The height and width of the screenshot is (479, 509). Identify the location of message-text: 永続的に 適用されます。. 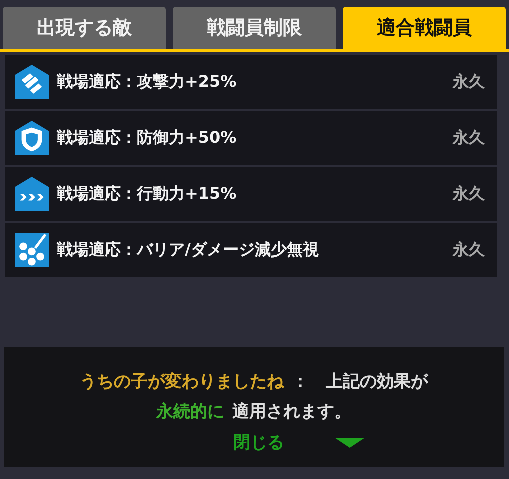
(253, 412).